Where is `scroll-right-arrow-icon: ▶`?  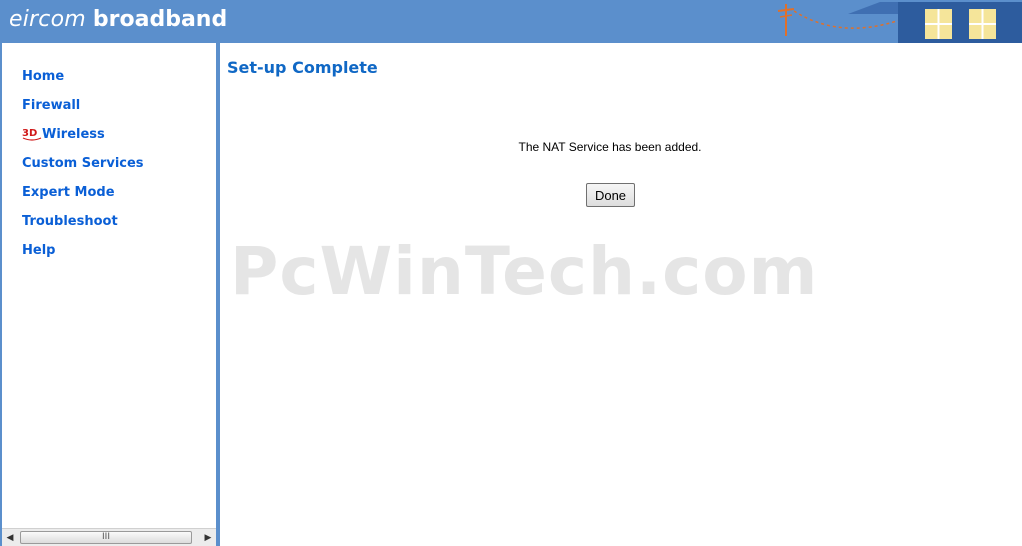 scroll-right-arrow-icon: ▶ is located at coordinates (208, 538).